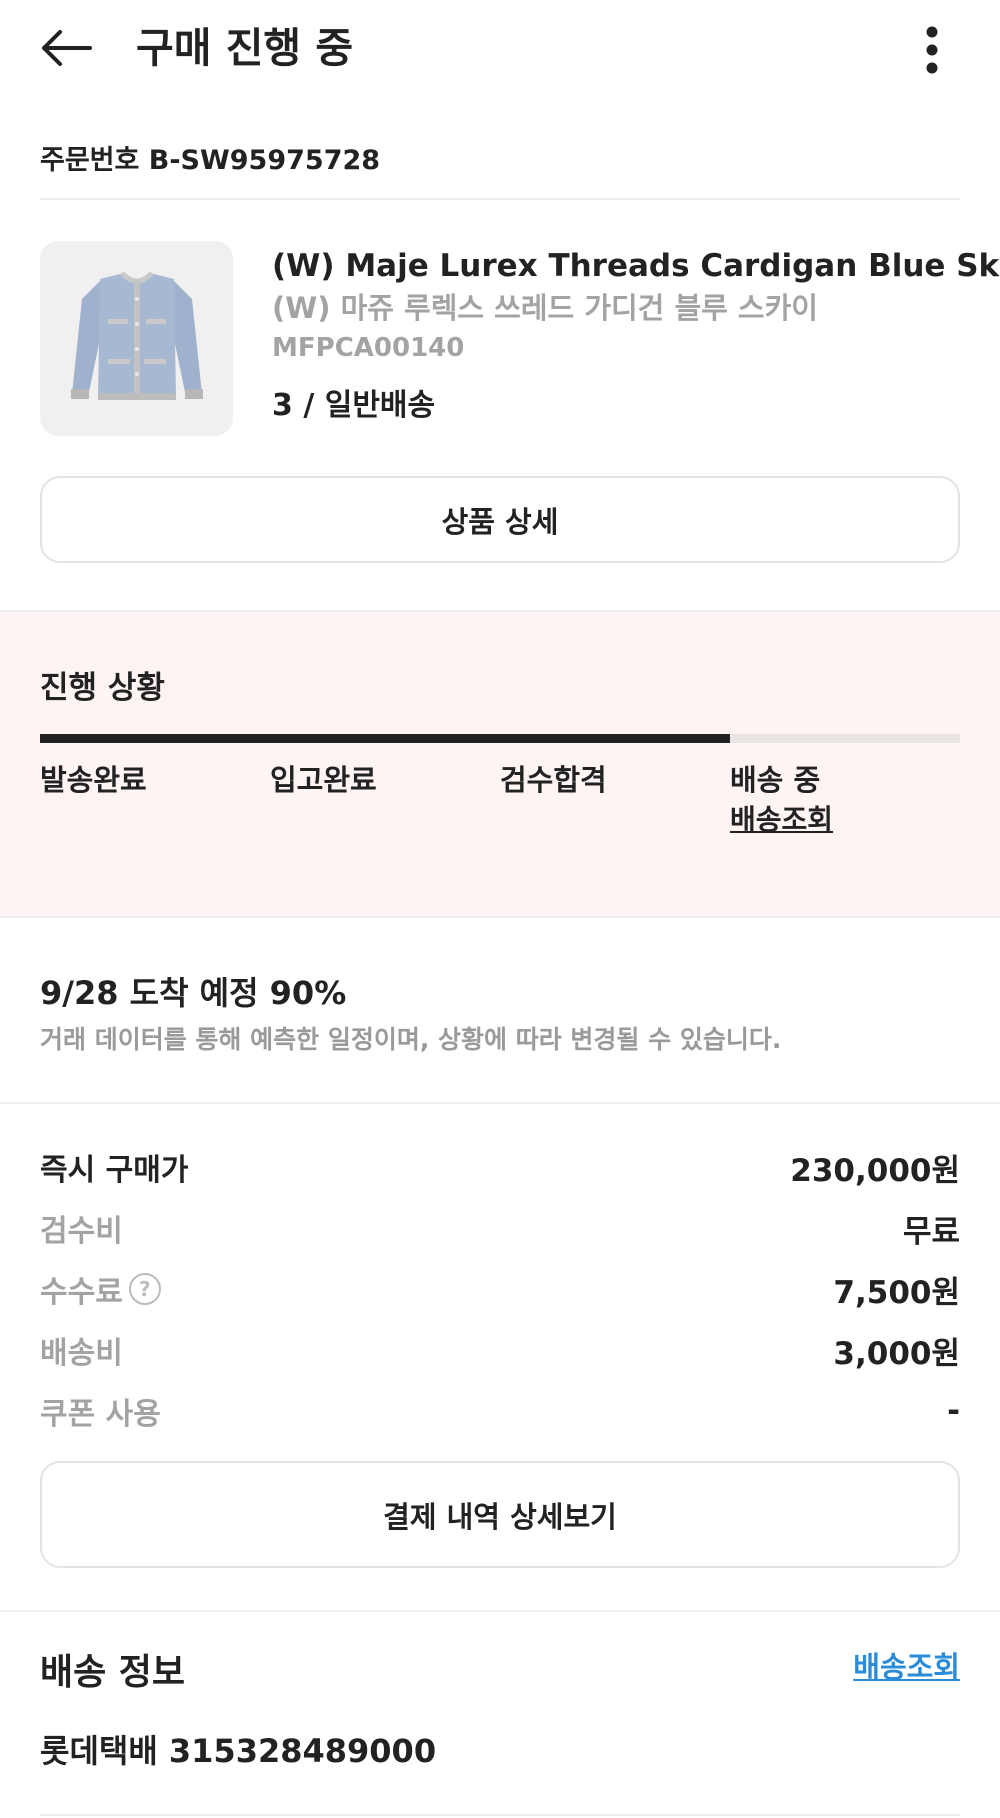  Describe the element at coordinates (113, 1672) in the screenshot. I see `delivery-info-title: 배송 정보` at that location.